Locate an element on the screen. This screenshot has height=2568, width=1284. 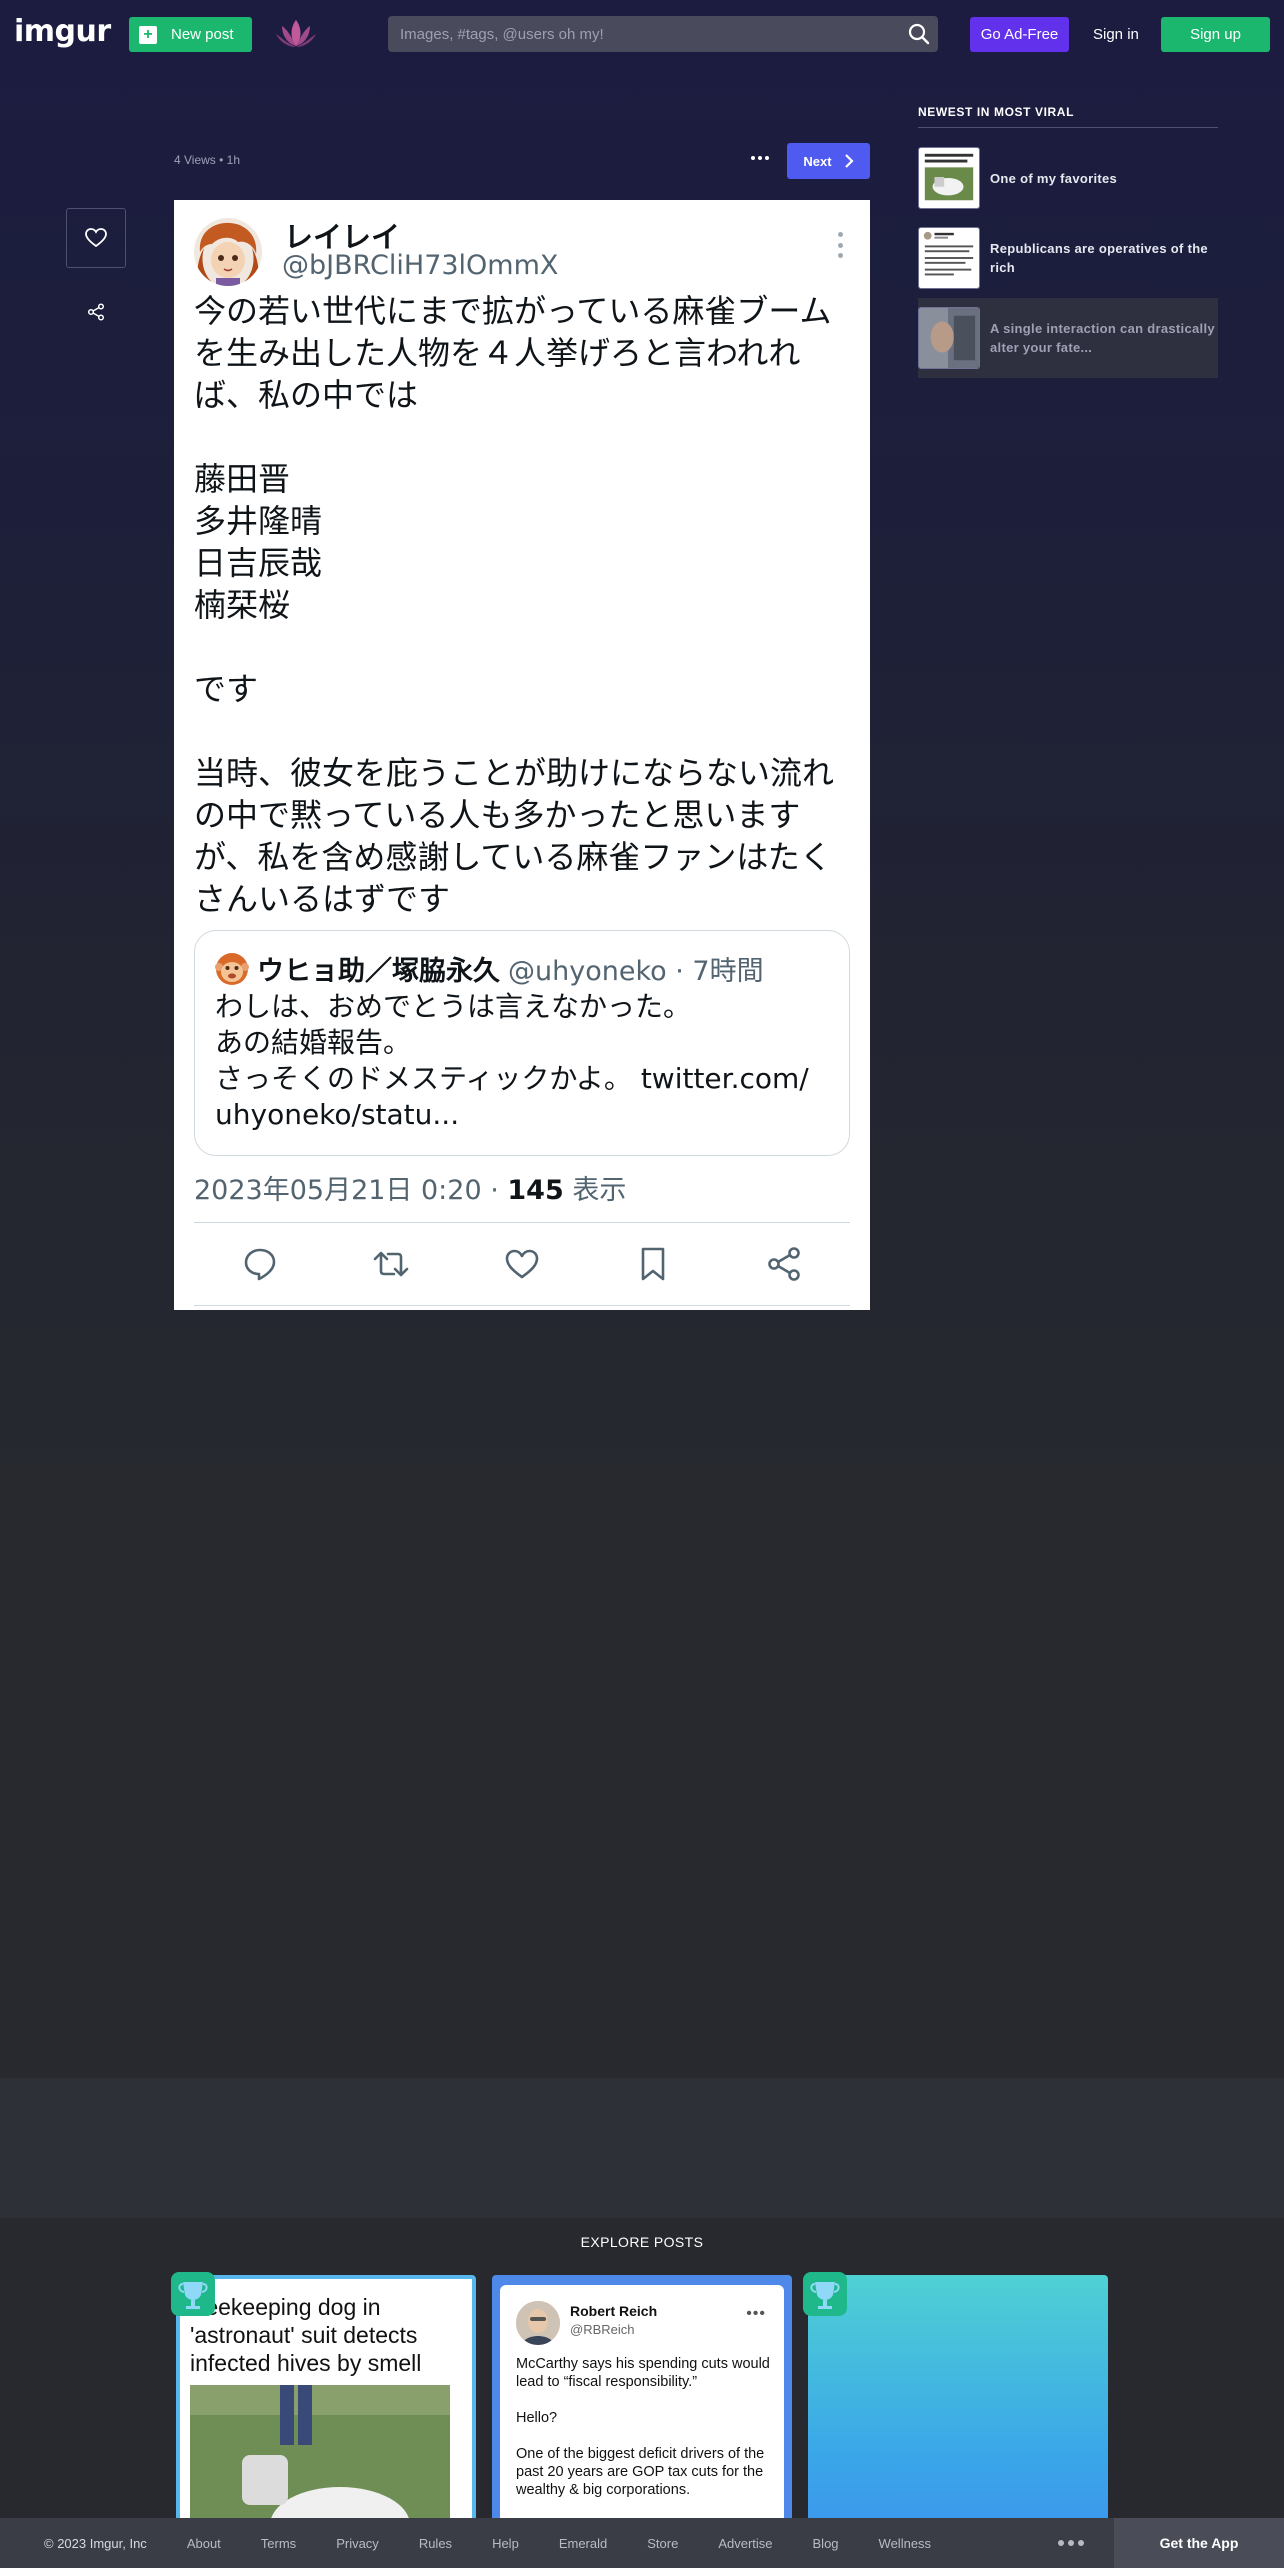
sign-in-link: Sign in is located at coordinates (1116, 34).